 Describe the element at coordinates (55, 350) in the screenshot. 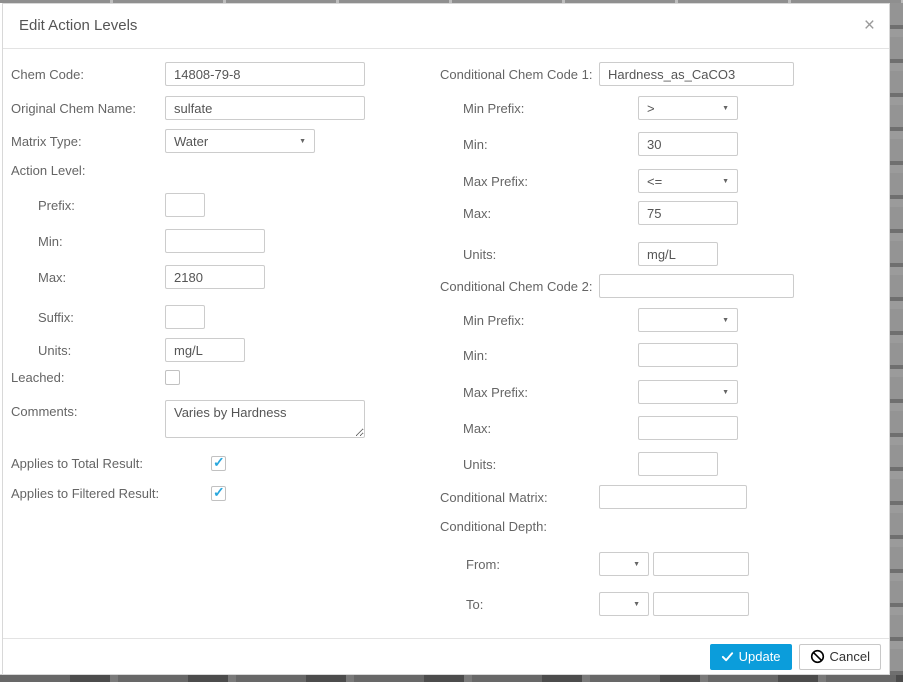

I see `units-label: Units:` at that location.